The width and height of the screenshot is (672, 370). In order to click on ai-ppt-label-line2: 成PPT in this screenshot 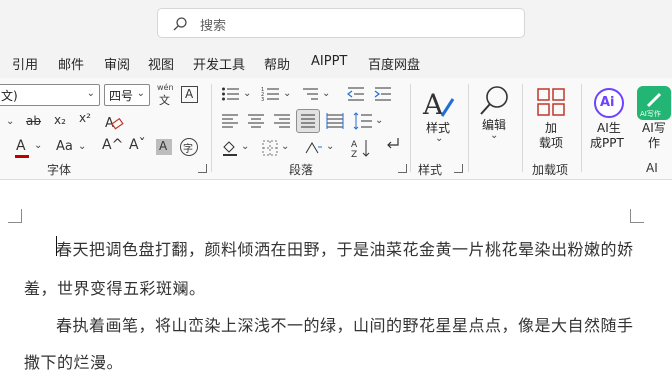, I will do `click(607, 143)`.